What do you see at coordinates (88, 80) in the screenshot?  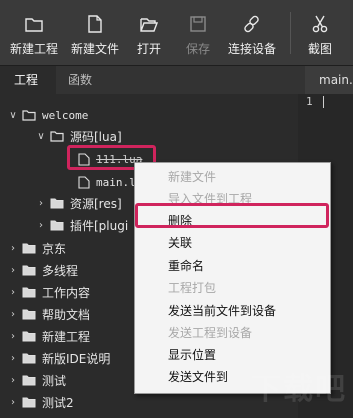 I see `tab-functions: 函数` at bounding box center [88, 80].